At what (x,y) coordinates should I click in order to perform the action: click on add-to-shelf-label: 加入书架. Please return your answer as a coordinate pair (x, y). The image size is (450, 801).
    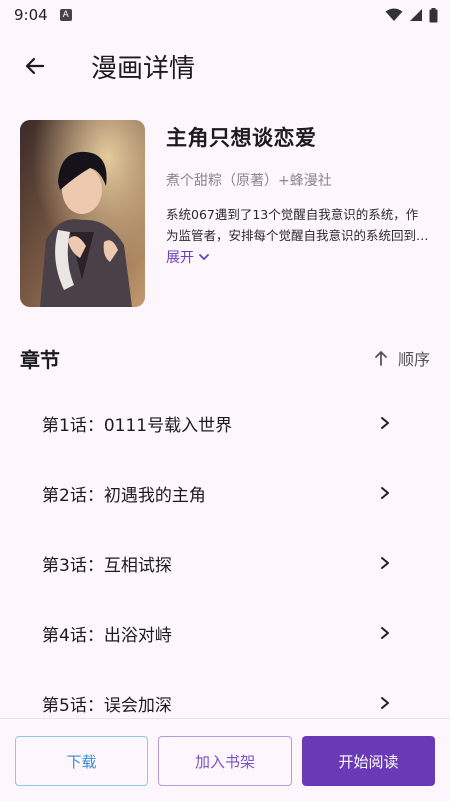
    Looking at the image, I should click on (224, 761).